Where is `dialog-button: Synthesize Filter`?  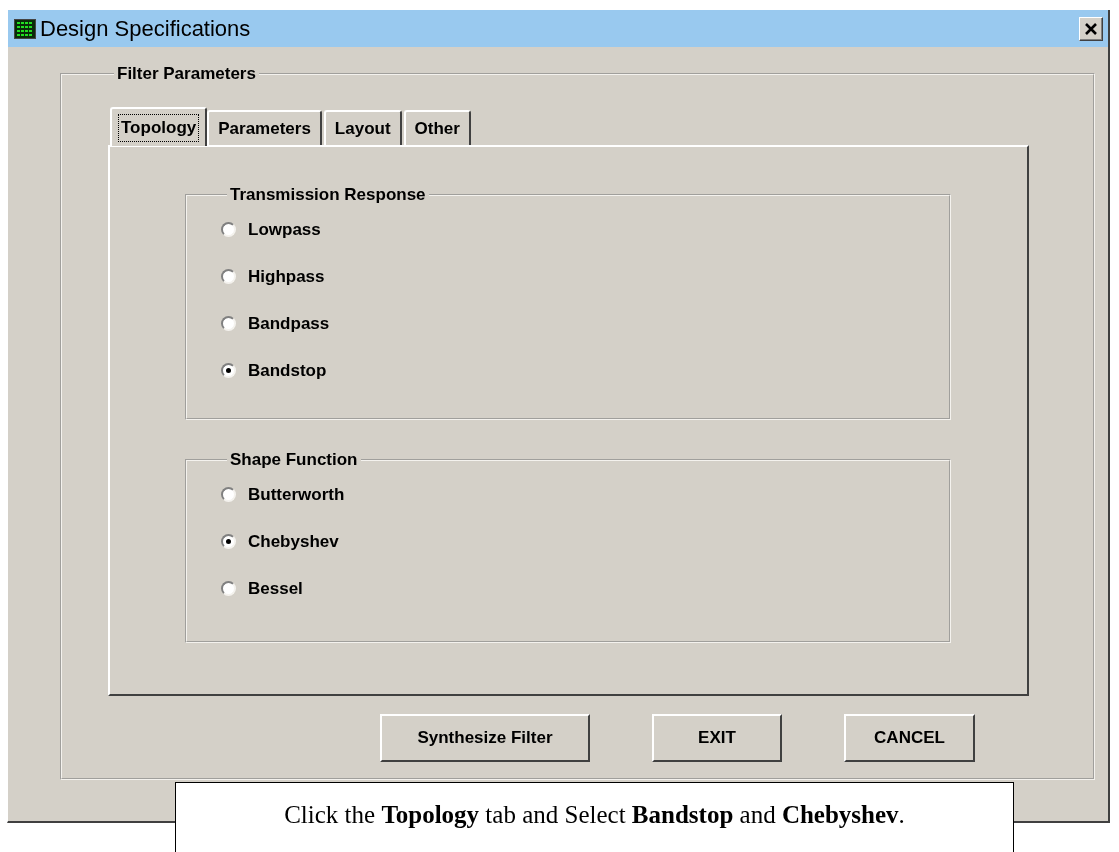
dialog-button: Synthesize Filter is located at coordinates (485, 738).